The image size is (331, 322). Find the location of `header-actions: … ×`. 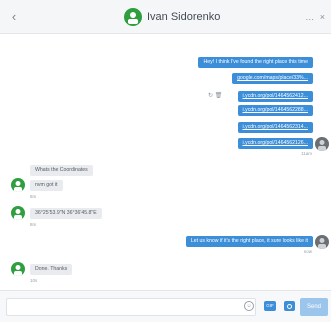

header-actions: … × is located at coordinates (313, 17).